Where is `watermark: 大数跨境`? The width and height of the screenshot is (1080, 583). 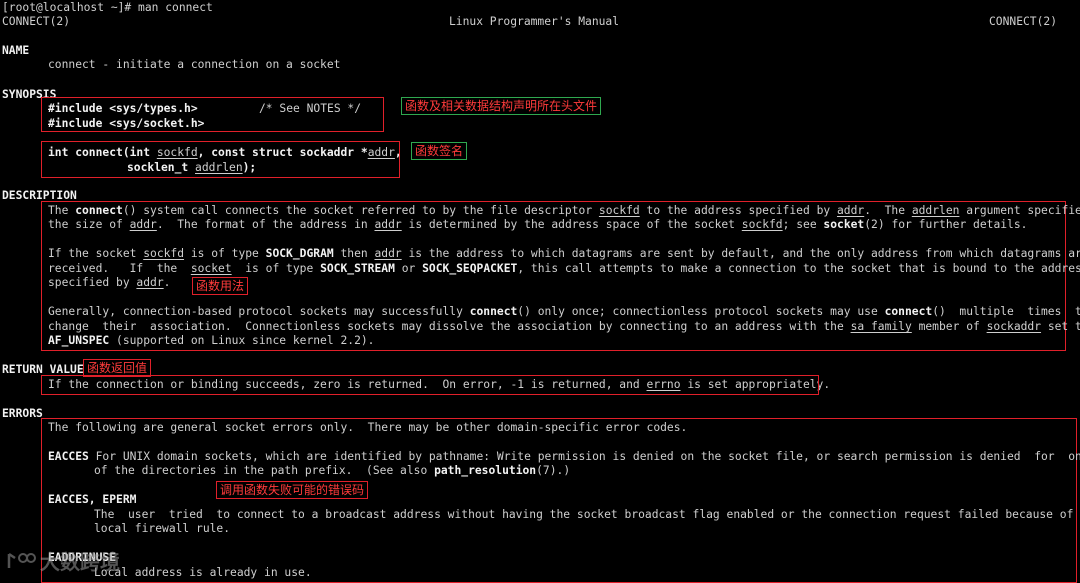 watermark: 大数跨境 is located at coordinates (63, 560).